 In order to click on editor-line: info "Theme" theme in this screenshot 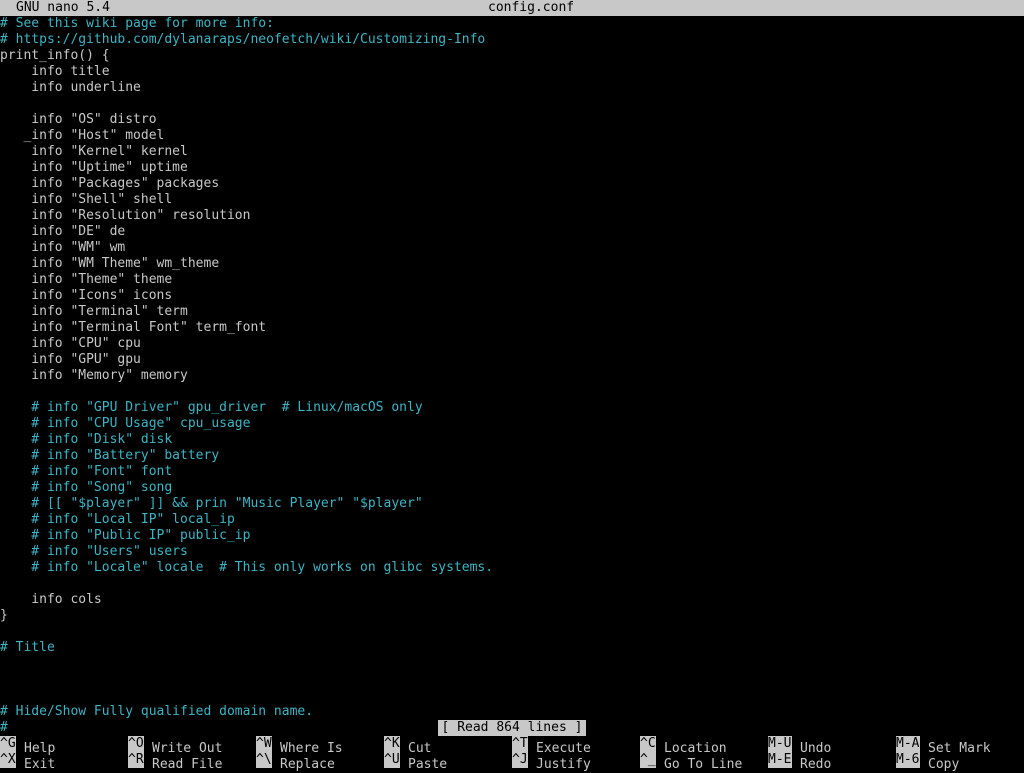, I will do `click(512, 280)`.